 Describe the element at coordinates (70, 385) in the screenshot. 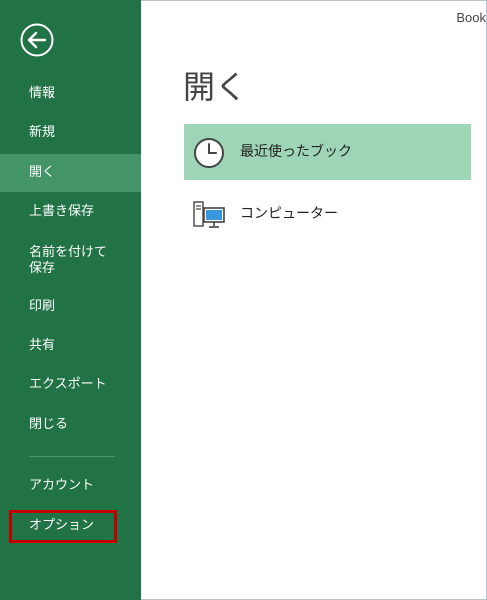

I see `sidebar-item-export: エクスポート` at that location.